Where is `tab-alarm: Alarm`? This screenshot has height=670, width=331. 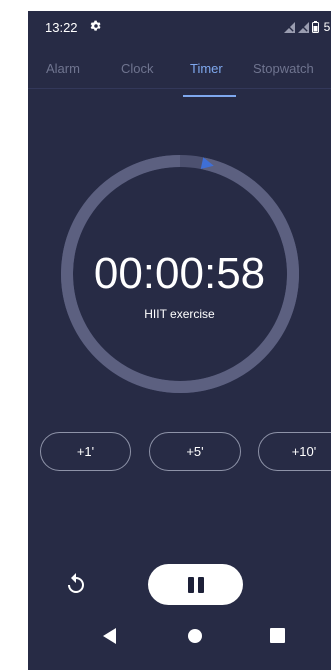
tab-alarm: Alarm is located at coordinates (63, 68).